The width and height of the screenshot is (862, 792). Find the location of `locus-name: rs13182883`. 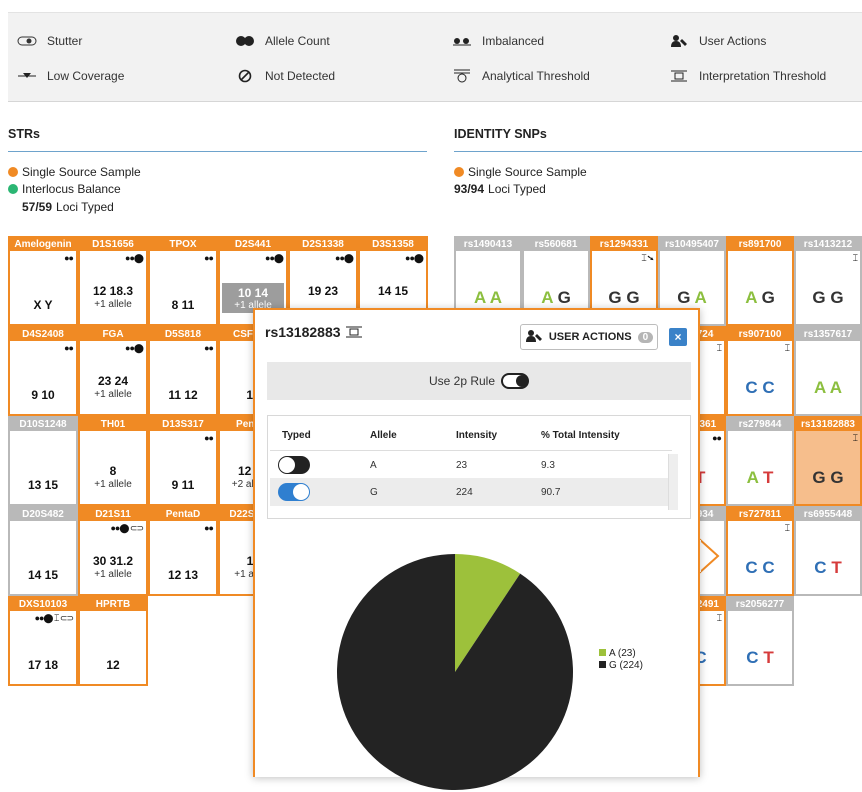

locus-name: rs13182883 is located at coordinates (828, 424).